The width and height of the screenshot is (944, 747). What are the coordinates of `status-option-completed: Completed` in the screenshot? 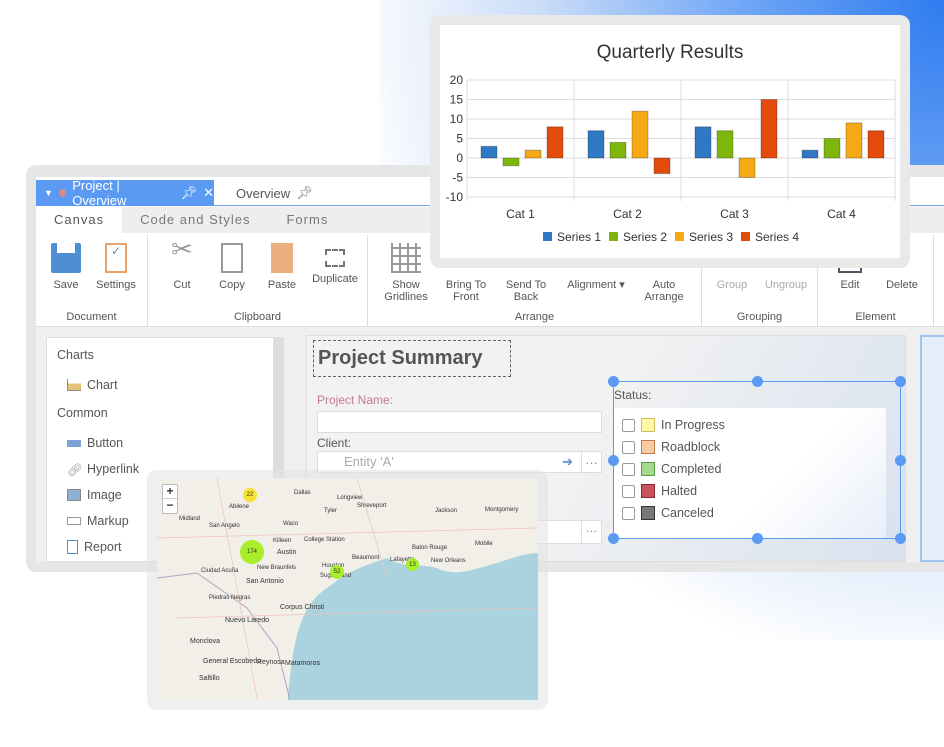 It's located at (671, 469).